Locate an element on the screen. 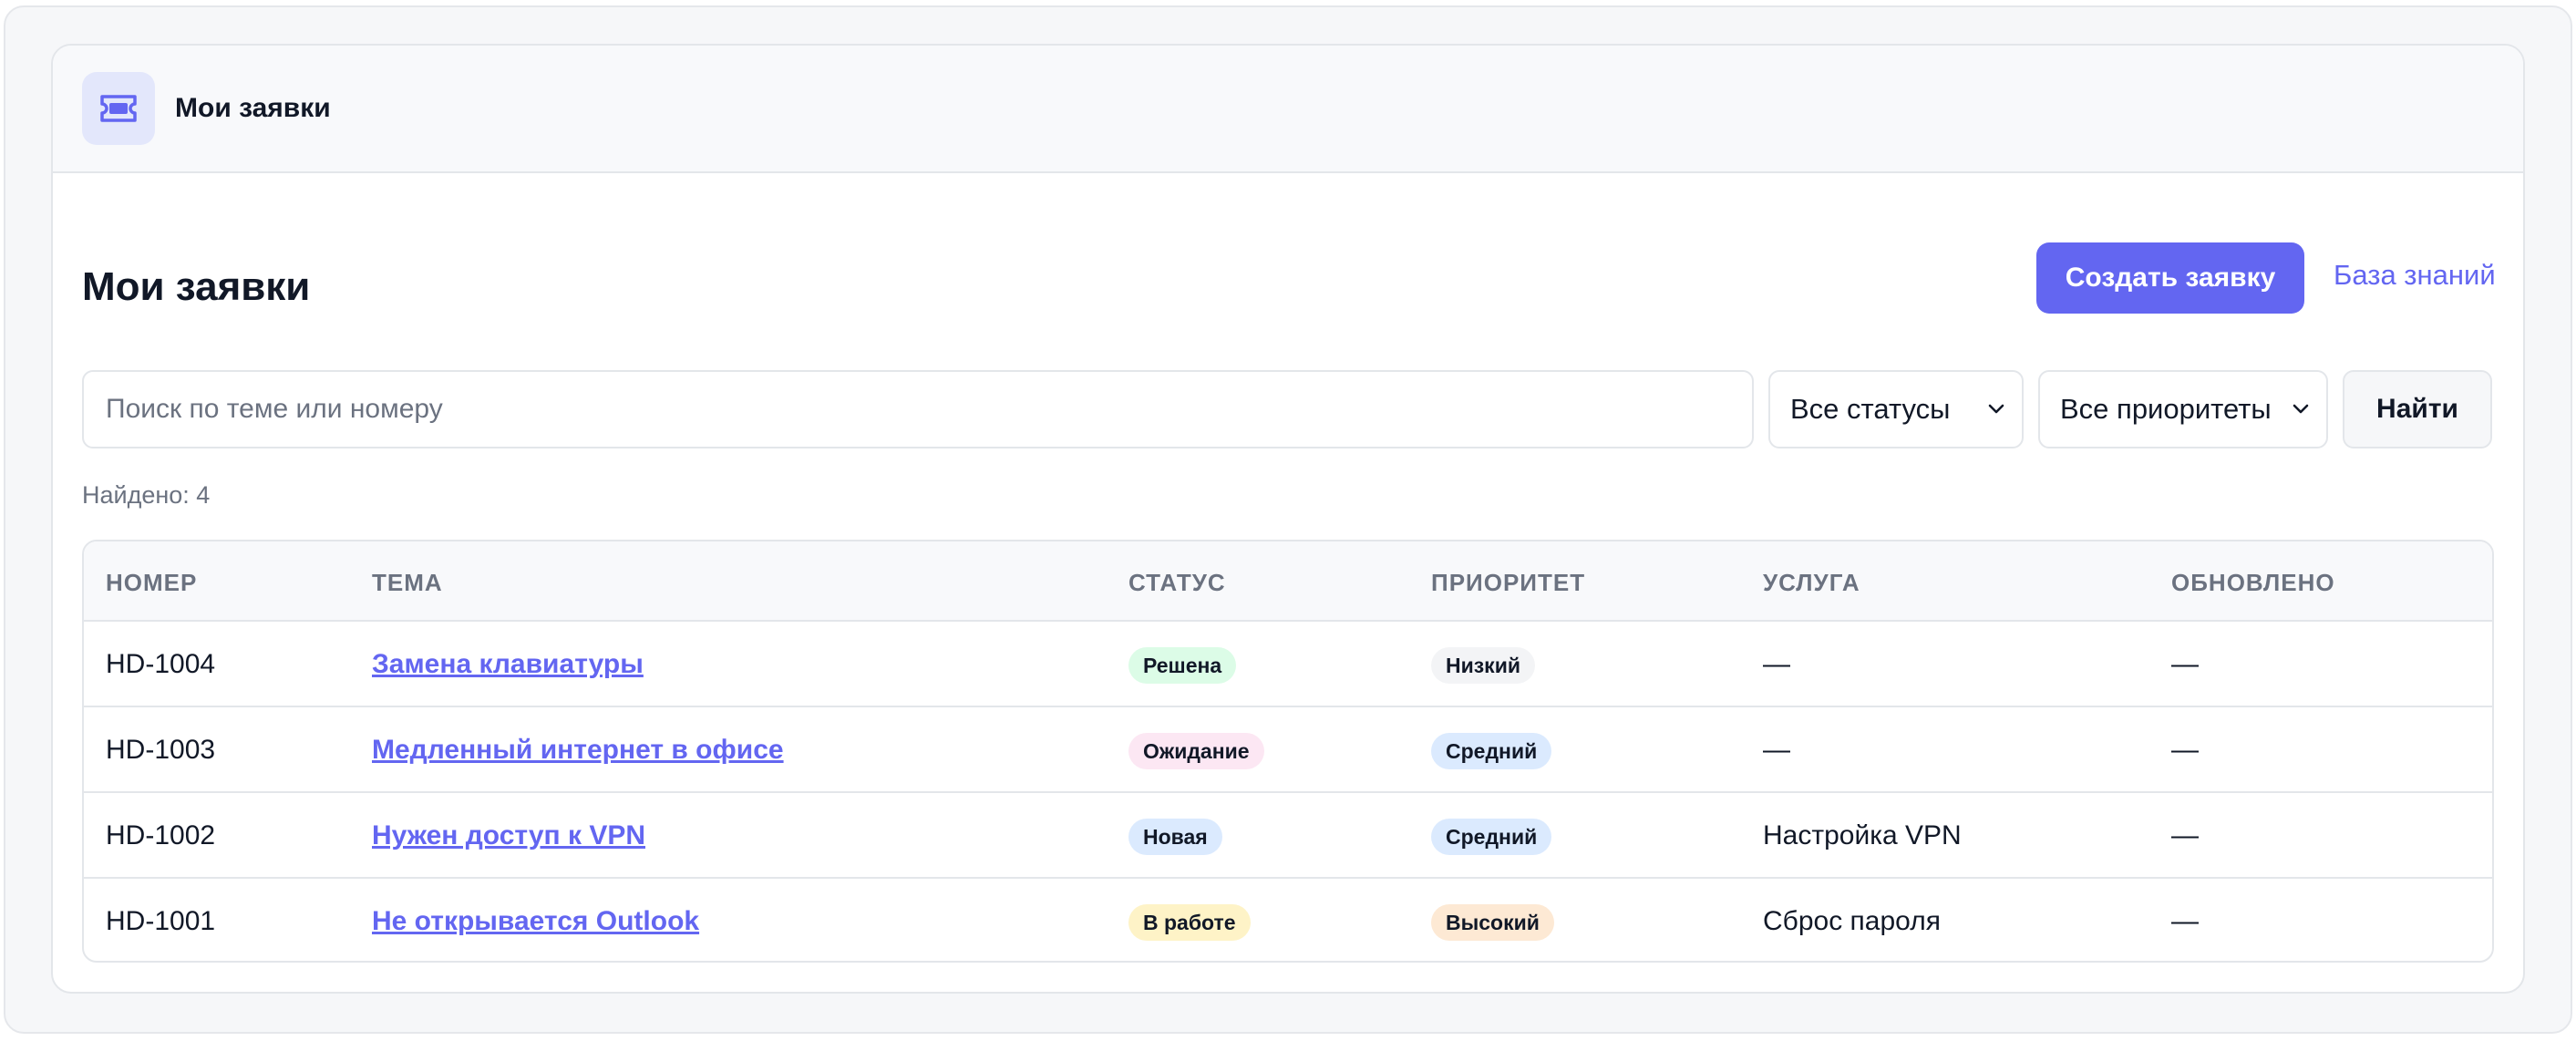 Image resolution: width=2576 pixels, height=1041 pixels. find-button: Найти is located at coordinates (2417, 409).